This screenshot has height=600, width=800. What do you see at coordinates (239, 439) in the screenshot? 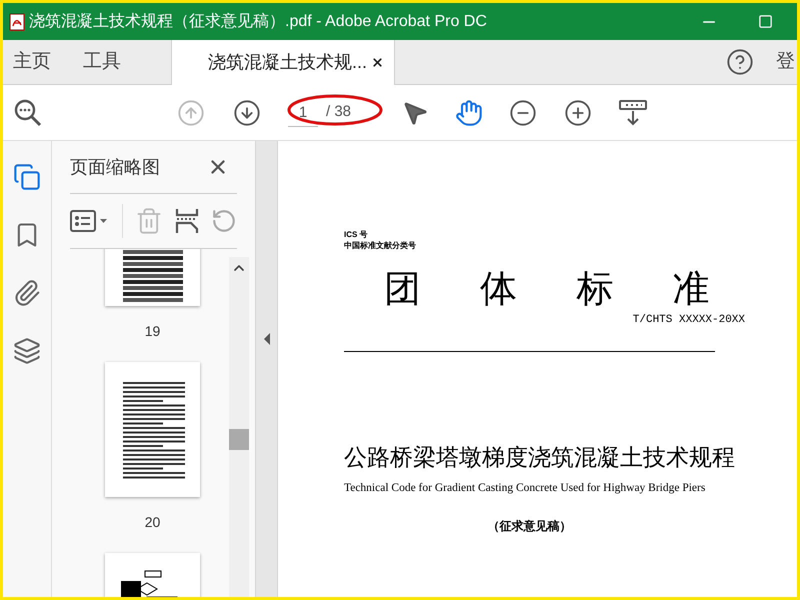
I see `scrollbar-thumb` at bounding box center [239, 439].